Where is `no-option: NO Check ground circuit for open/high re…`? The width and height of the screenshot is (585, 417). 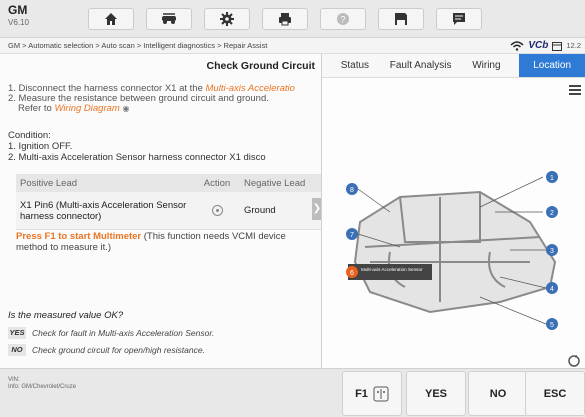
no-option: NO Check ground circuit for open/high re… is located at coordinates (161, 350).